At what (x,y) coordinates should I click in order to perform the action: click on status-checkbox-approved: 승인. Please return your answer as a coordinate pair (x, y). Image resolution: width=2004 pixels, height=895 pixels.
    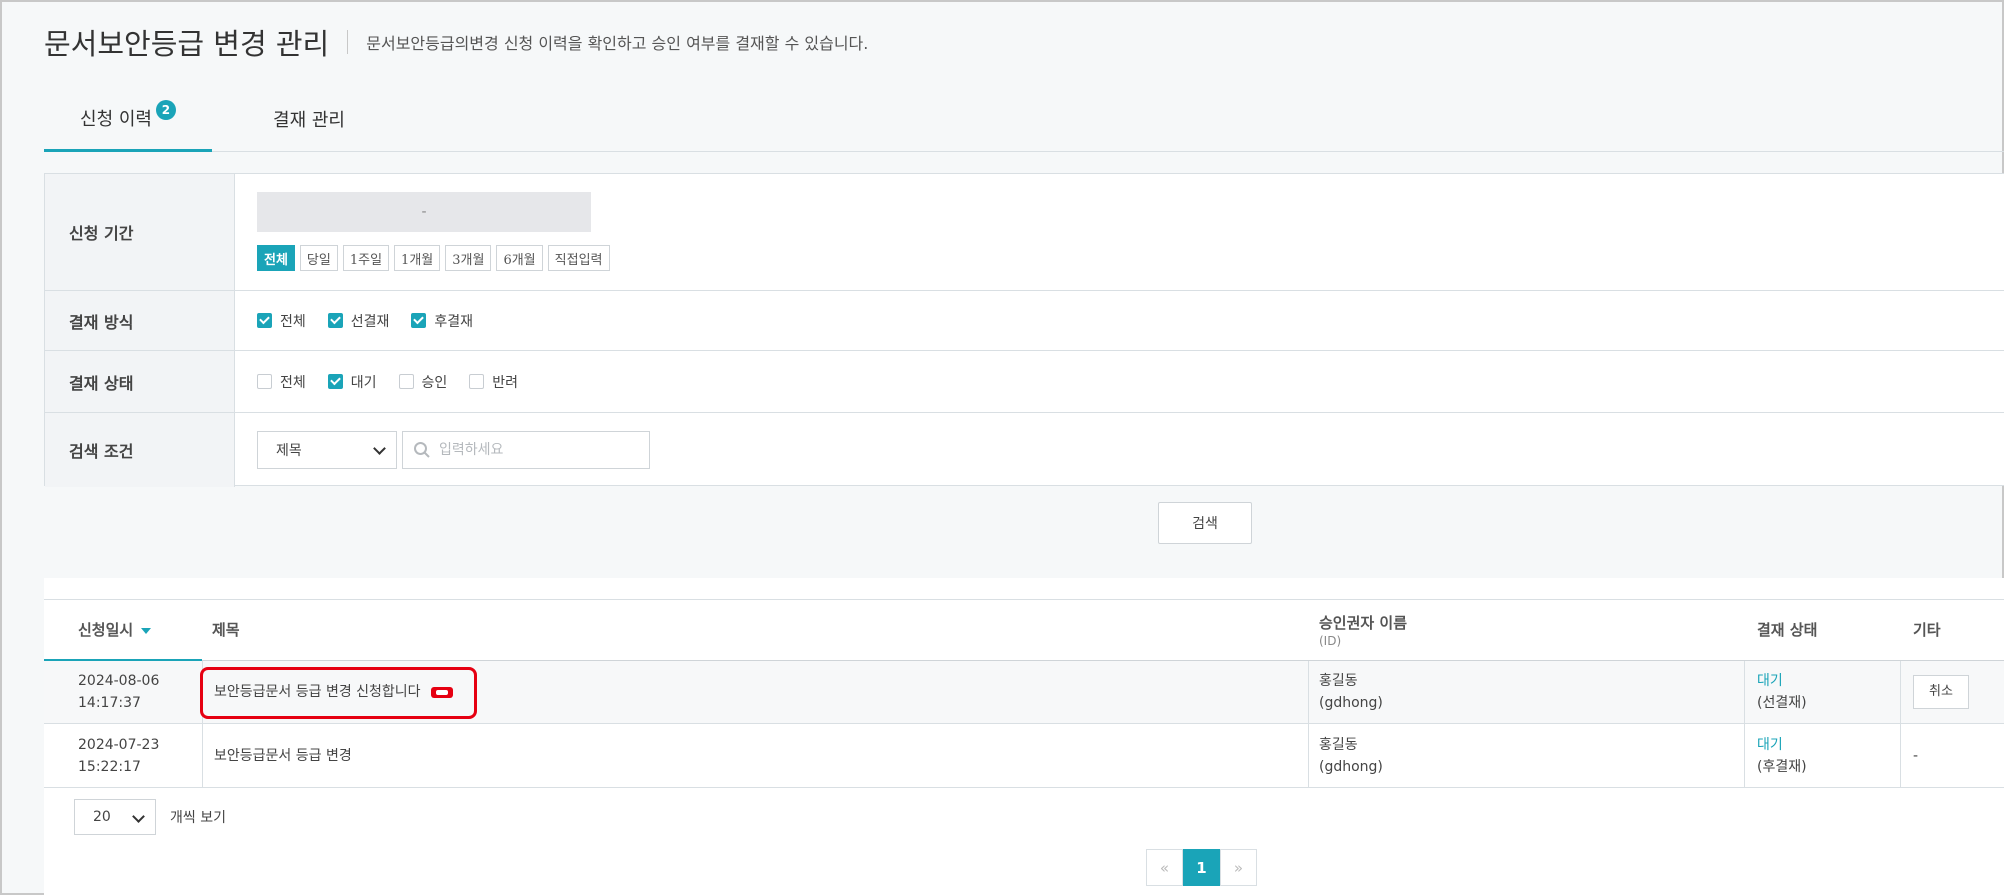
    Looking at the image, I should click on (422, 382).